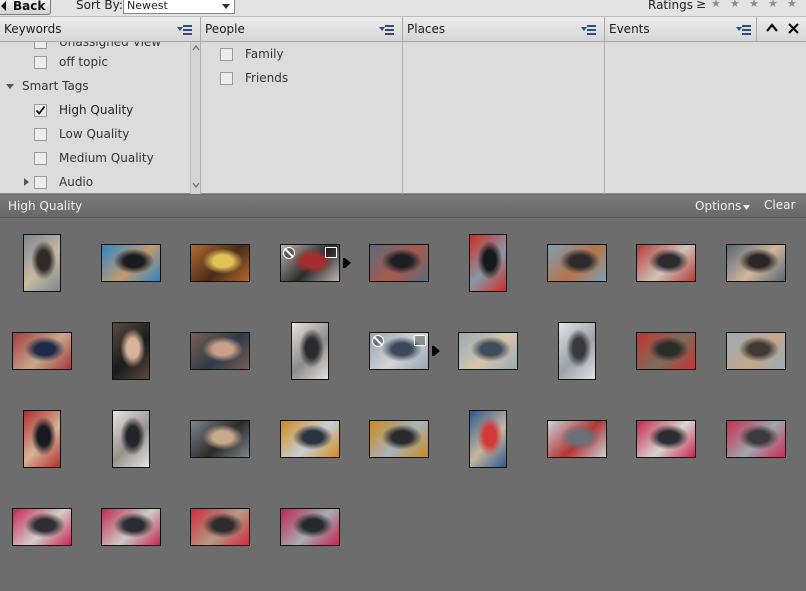 The image size is (806, 591). What do you see at coordinates (267, 78) in the screenshot?
I see `people-label: Friends` at bounding box center [267, 78].